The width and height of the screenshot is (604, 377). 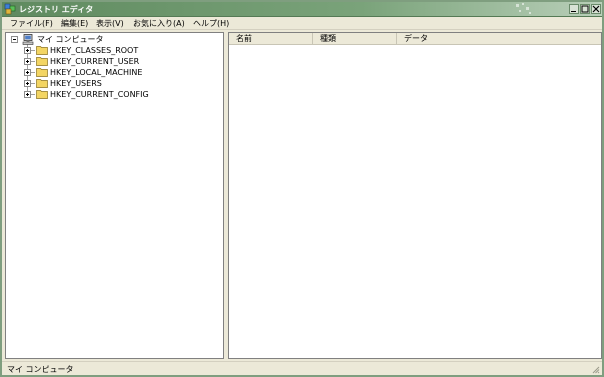 I want to click on menu-bar: ファイル(F) 編集(E) 表示(V) お気に入り(A) ヘルプ(H), so click(x=302, y=24).